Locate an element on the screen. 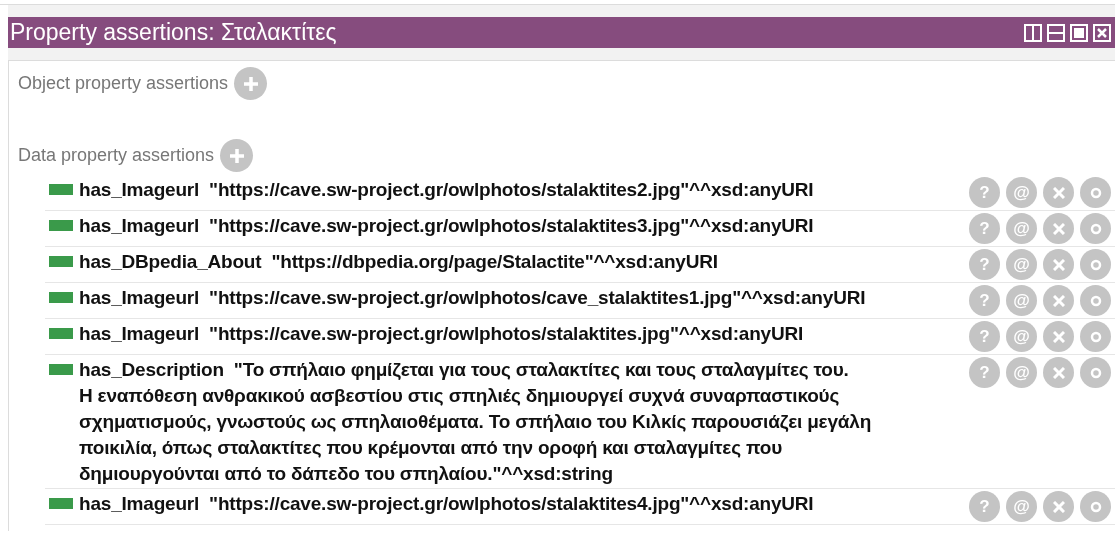  maximize-icon is located at coordinates (1079, 32).